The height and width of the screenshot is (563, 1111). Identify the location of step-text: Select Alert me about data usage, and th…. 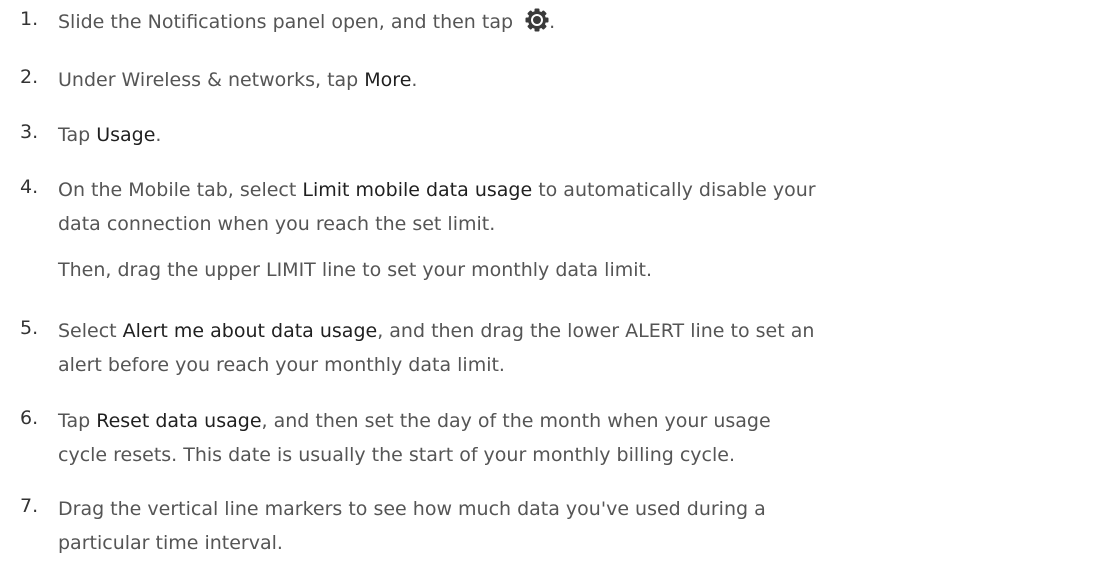
(583, 348).